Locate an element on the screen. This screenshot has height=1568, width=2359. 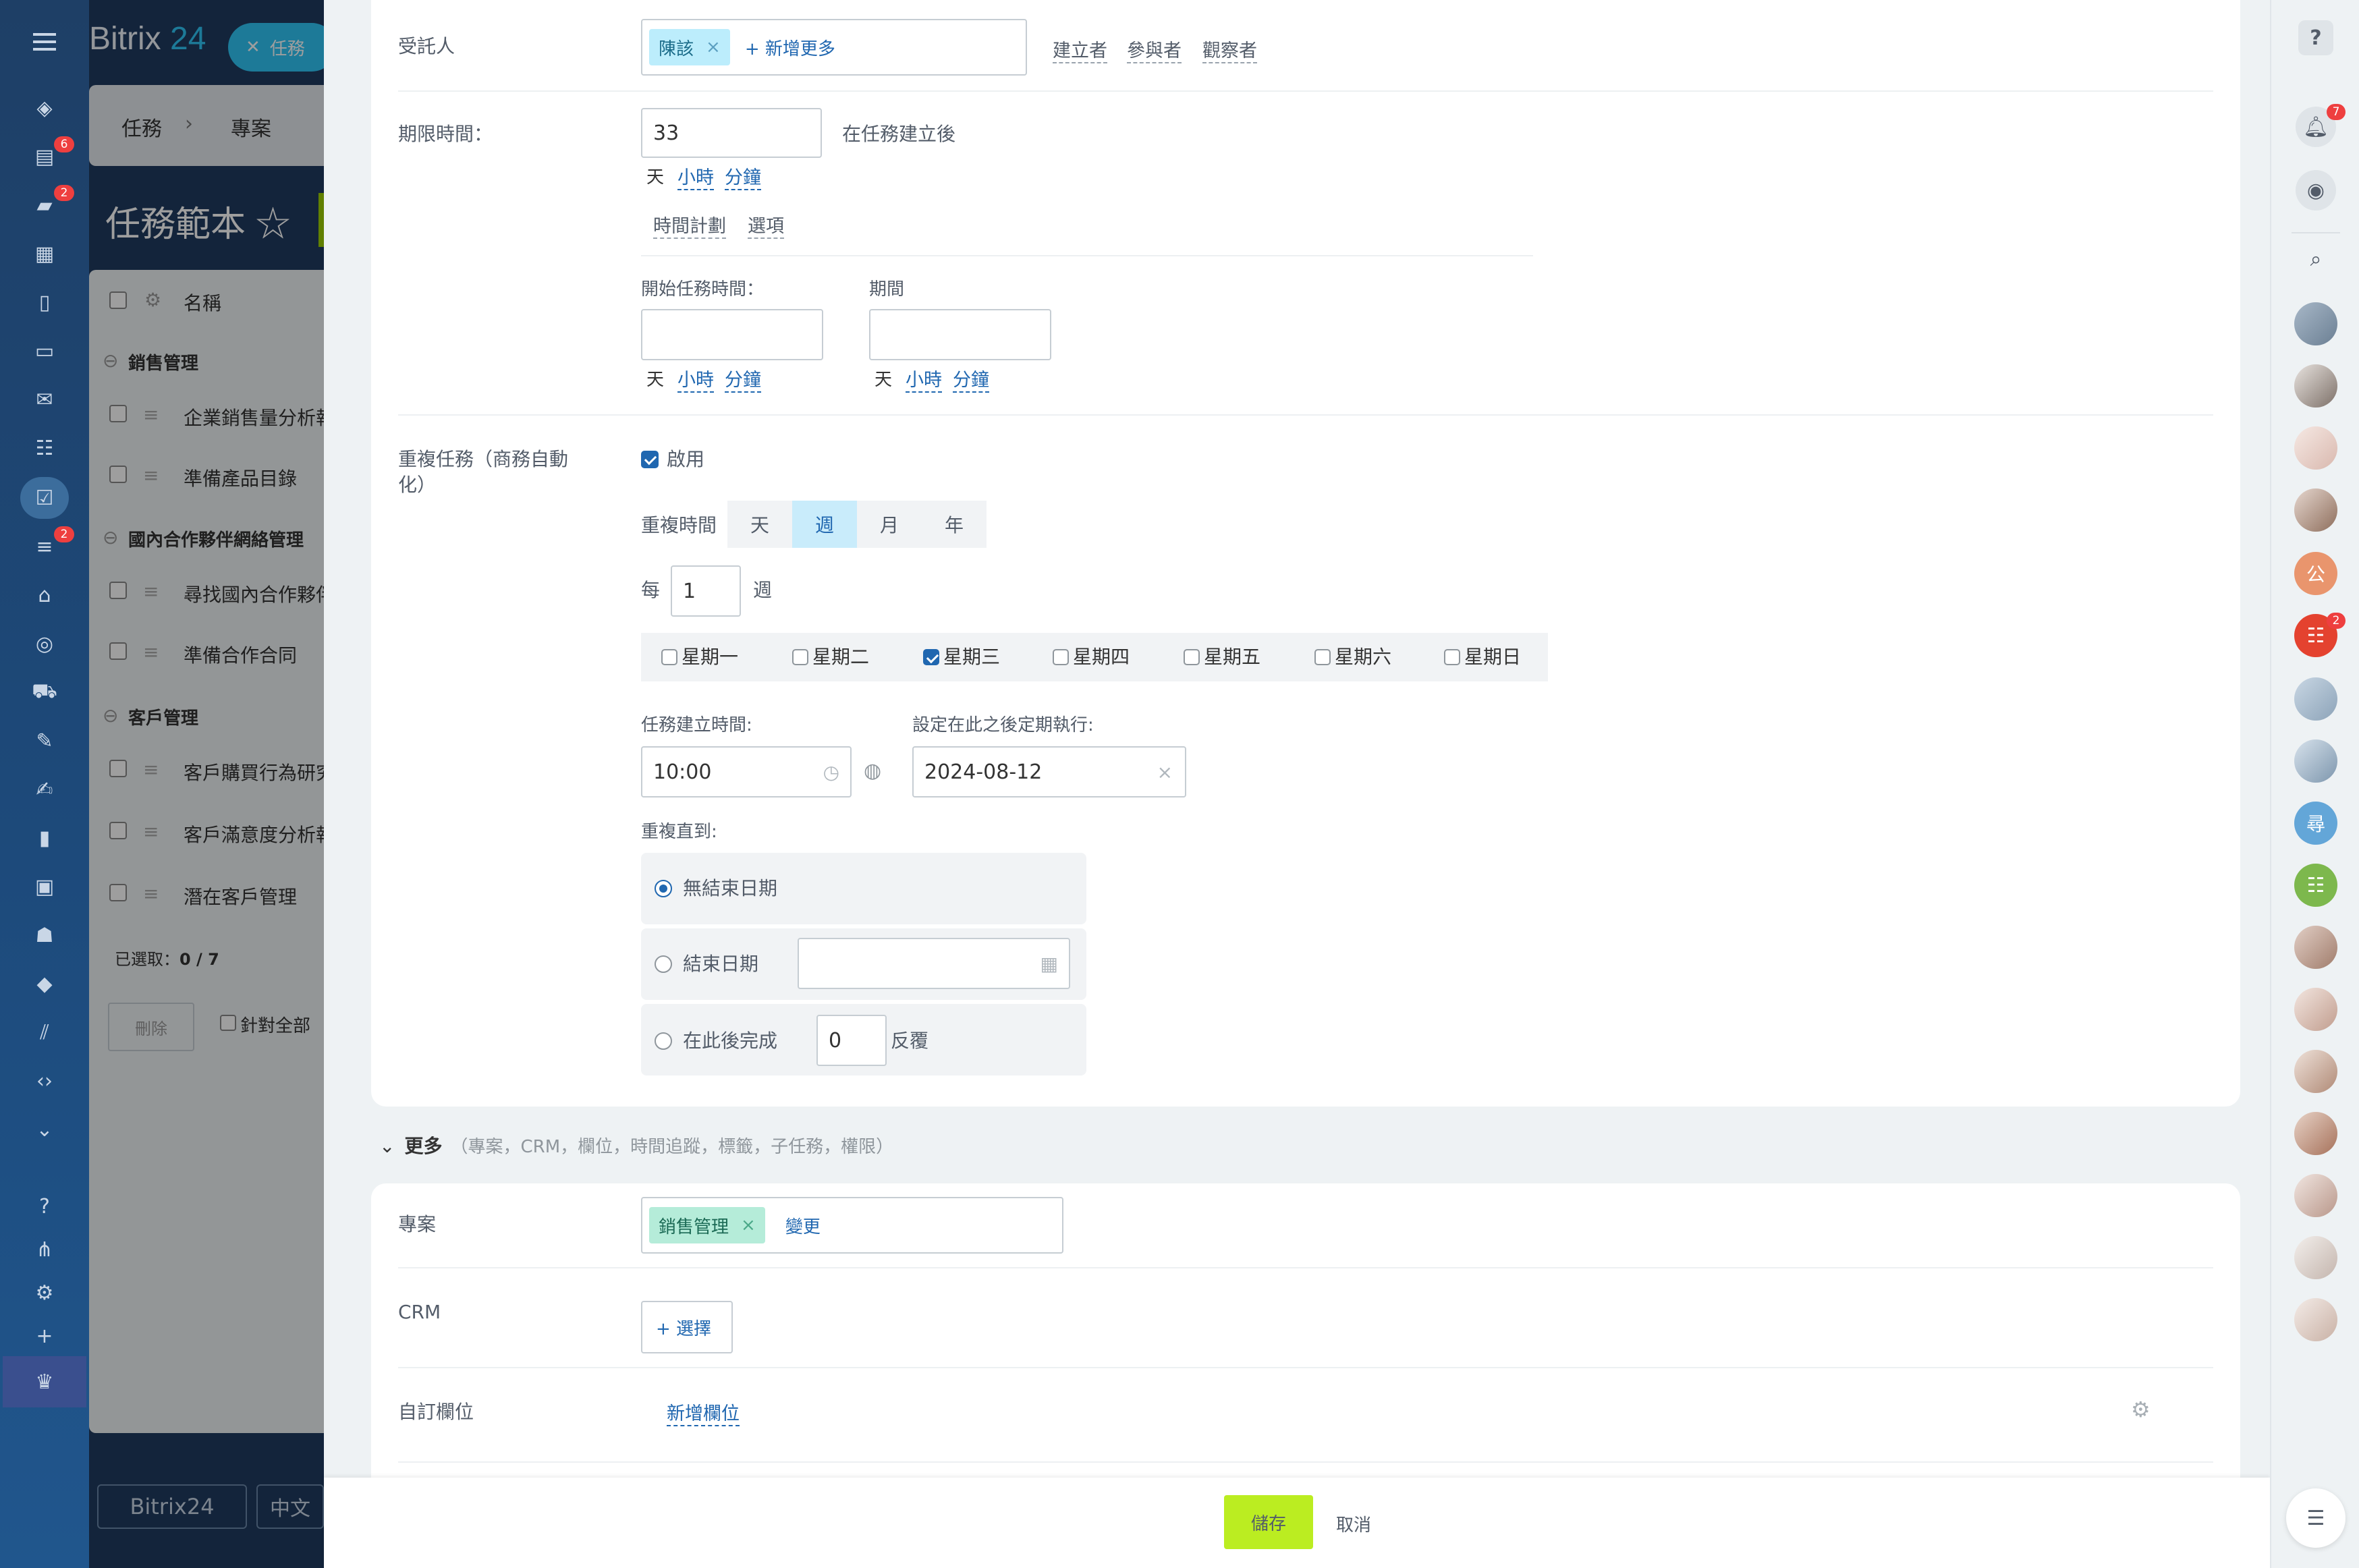
start-unit-hours-link: 小時 is located at coordinates (696, 381).